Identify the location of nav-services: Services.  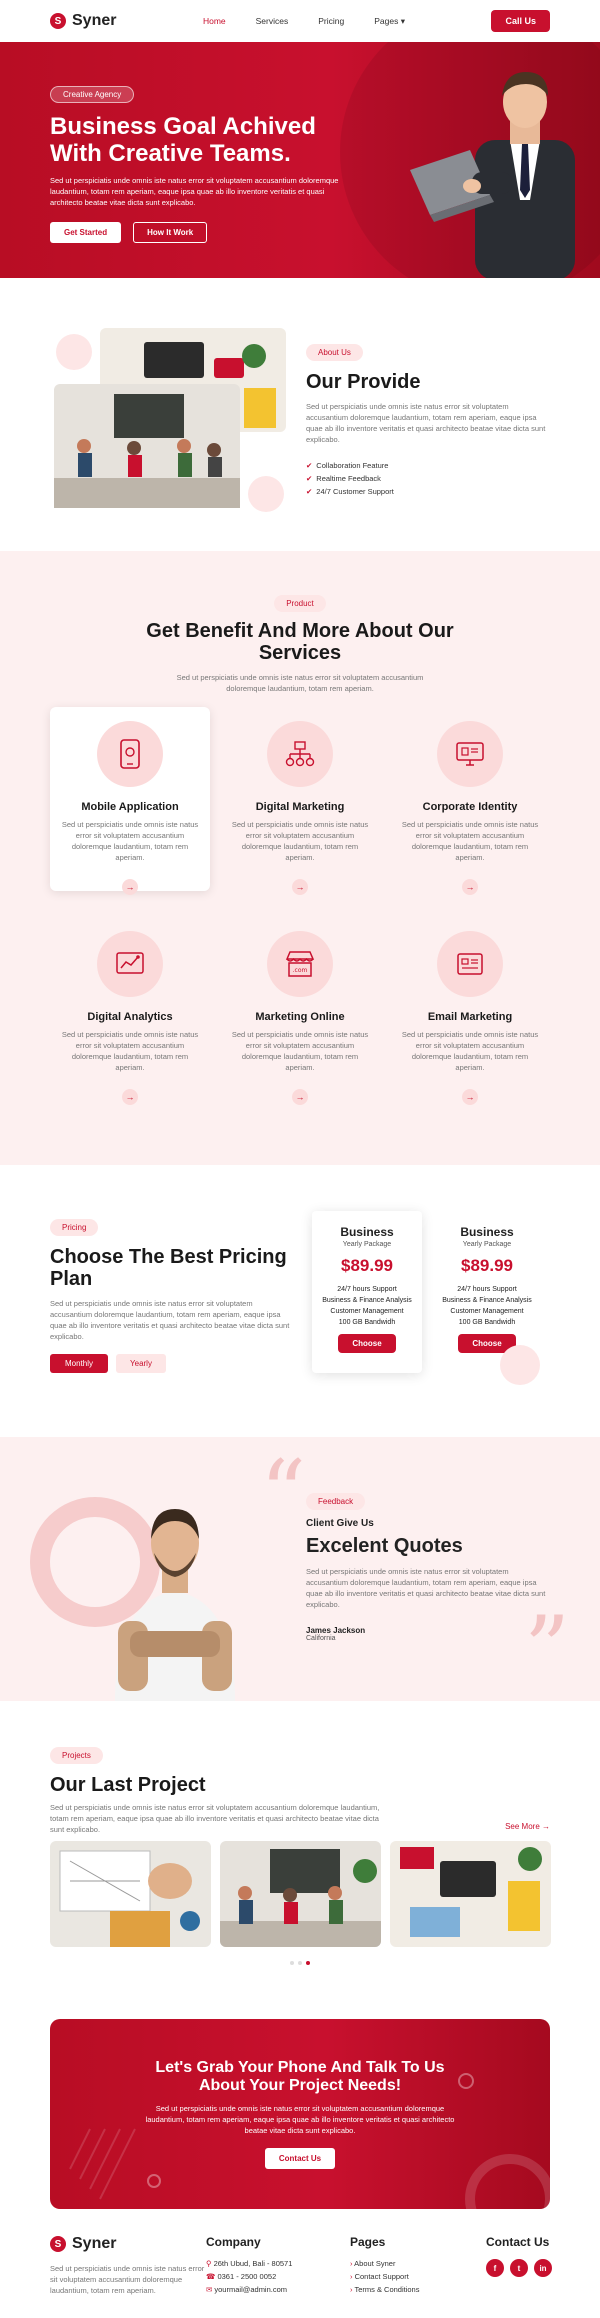
(272, 21).